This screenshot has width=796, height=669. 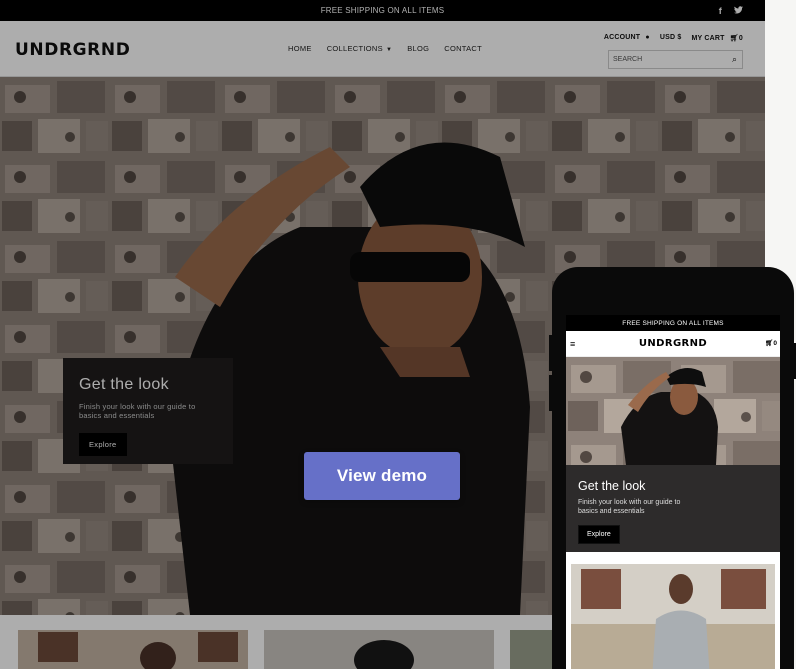 I want to click on cart-label: MY CART, so click(x=708, y=38).